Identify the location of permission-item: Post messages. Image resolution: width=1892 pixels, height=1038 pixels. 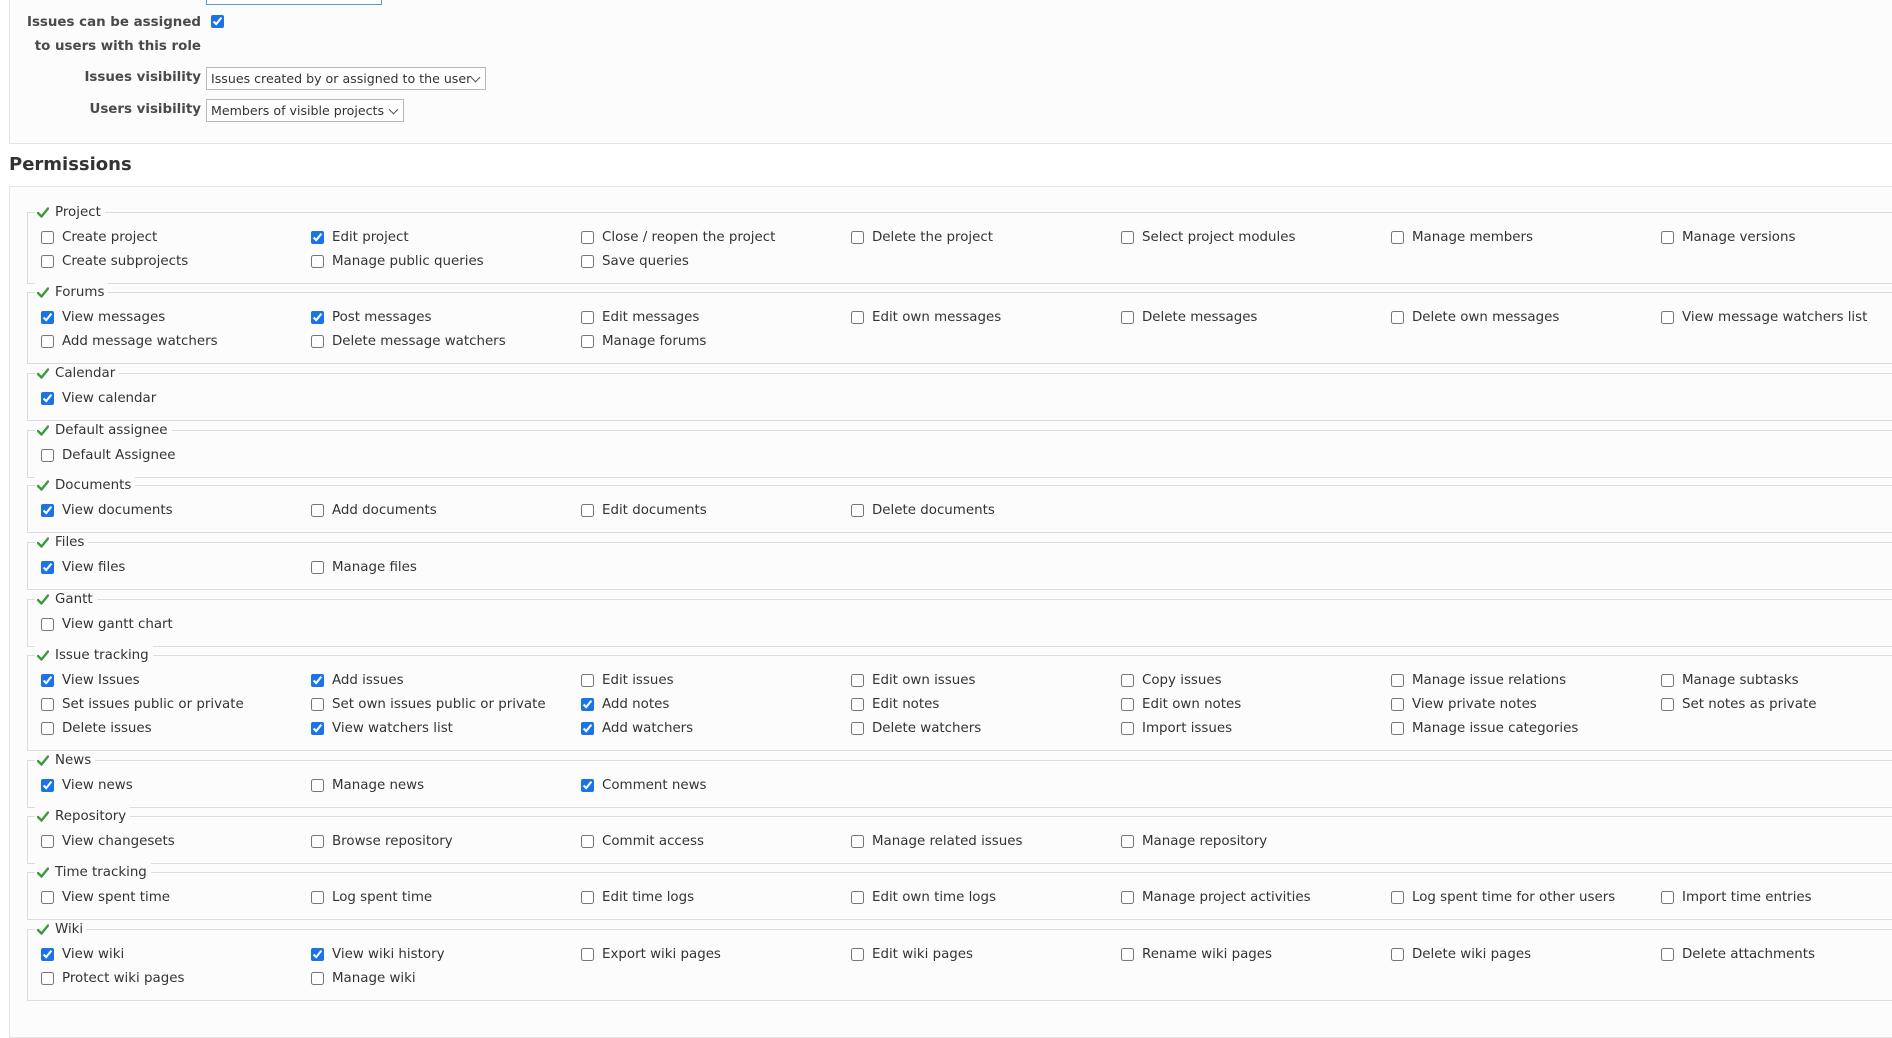
(371, 317).